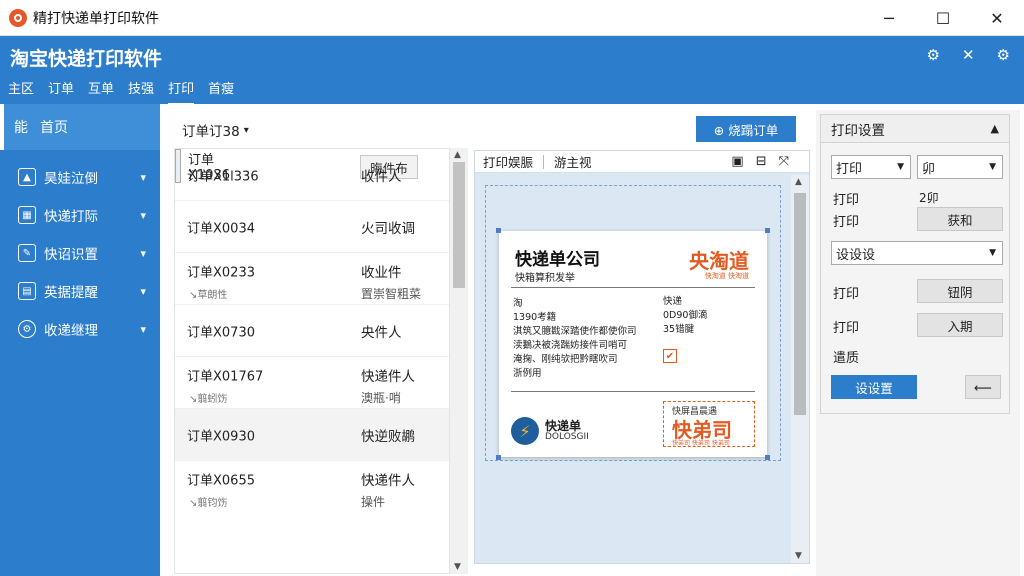 This screenshot has width=1024, height=576. I want to click on setting-button-2: 钮阴, so click(960, 291).